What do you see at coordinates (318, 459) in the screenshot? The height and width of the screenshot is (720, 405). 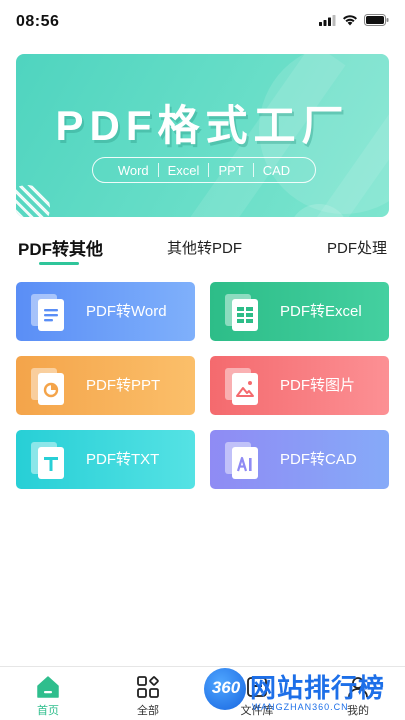 I see `tool-label: PDF转CAD` at bounding box center [318, 459].